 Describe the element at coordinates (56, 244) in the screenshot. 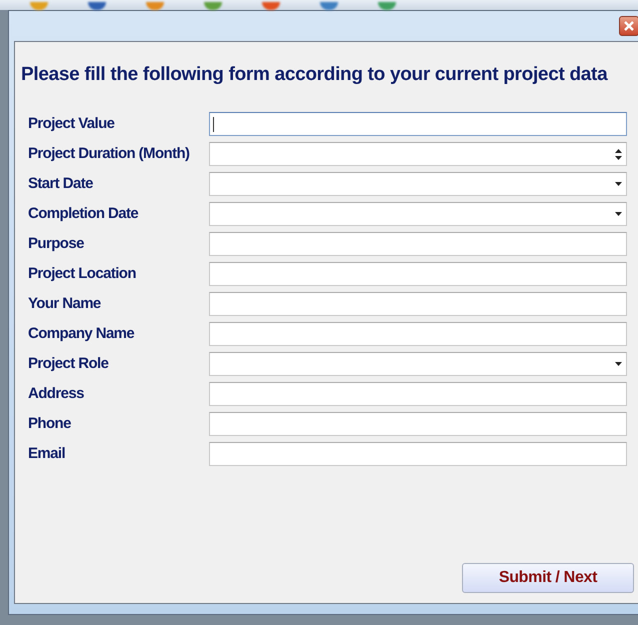

I see `field-label: Purpose` at that location.